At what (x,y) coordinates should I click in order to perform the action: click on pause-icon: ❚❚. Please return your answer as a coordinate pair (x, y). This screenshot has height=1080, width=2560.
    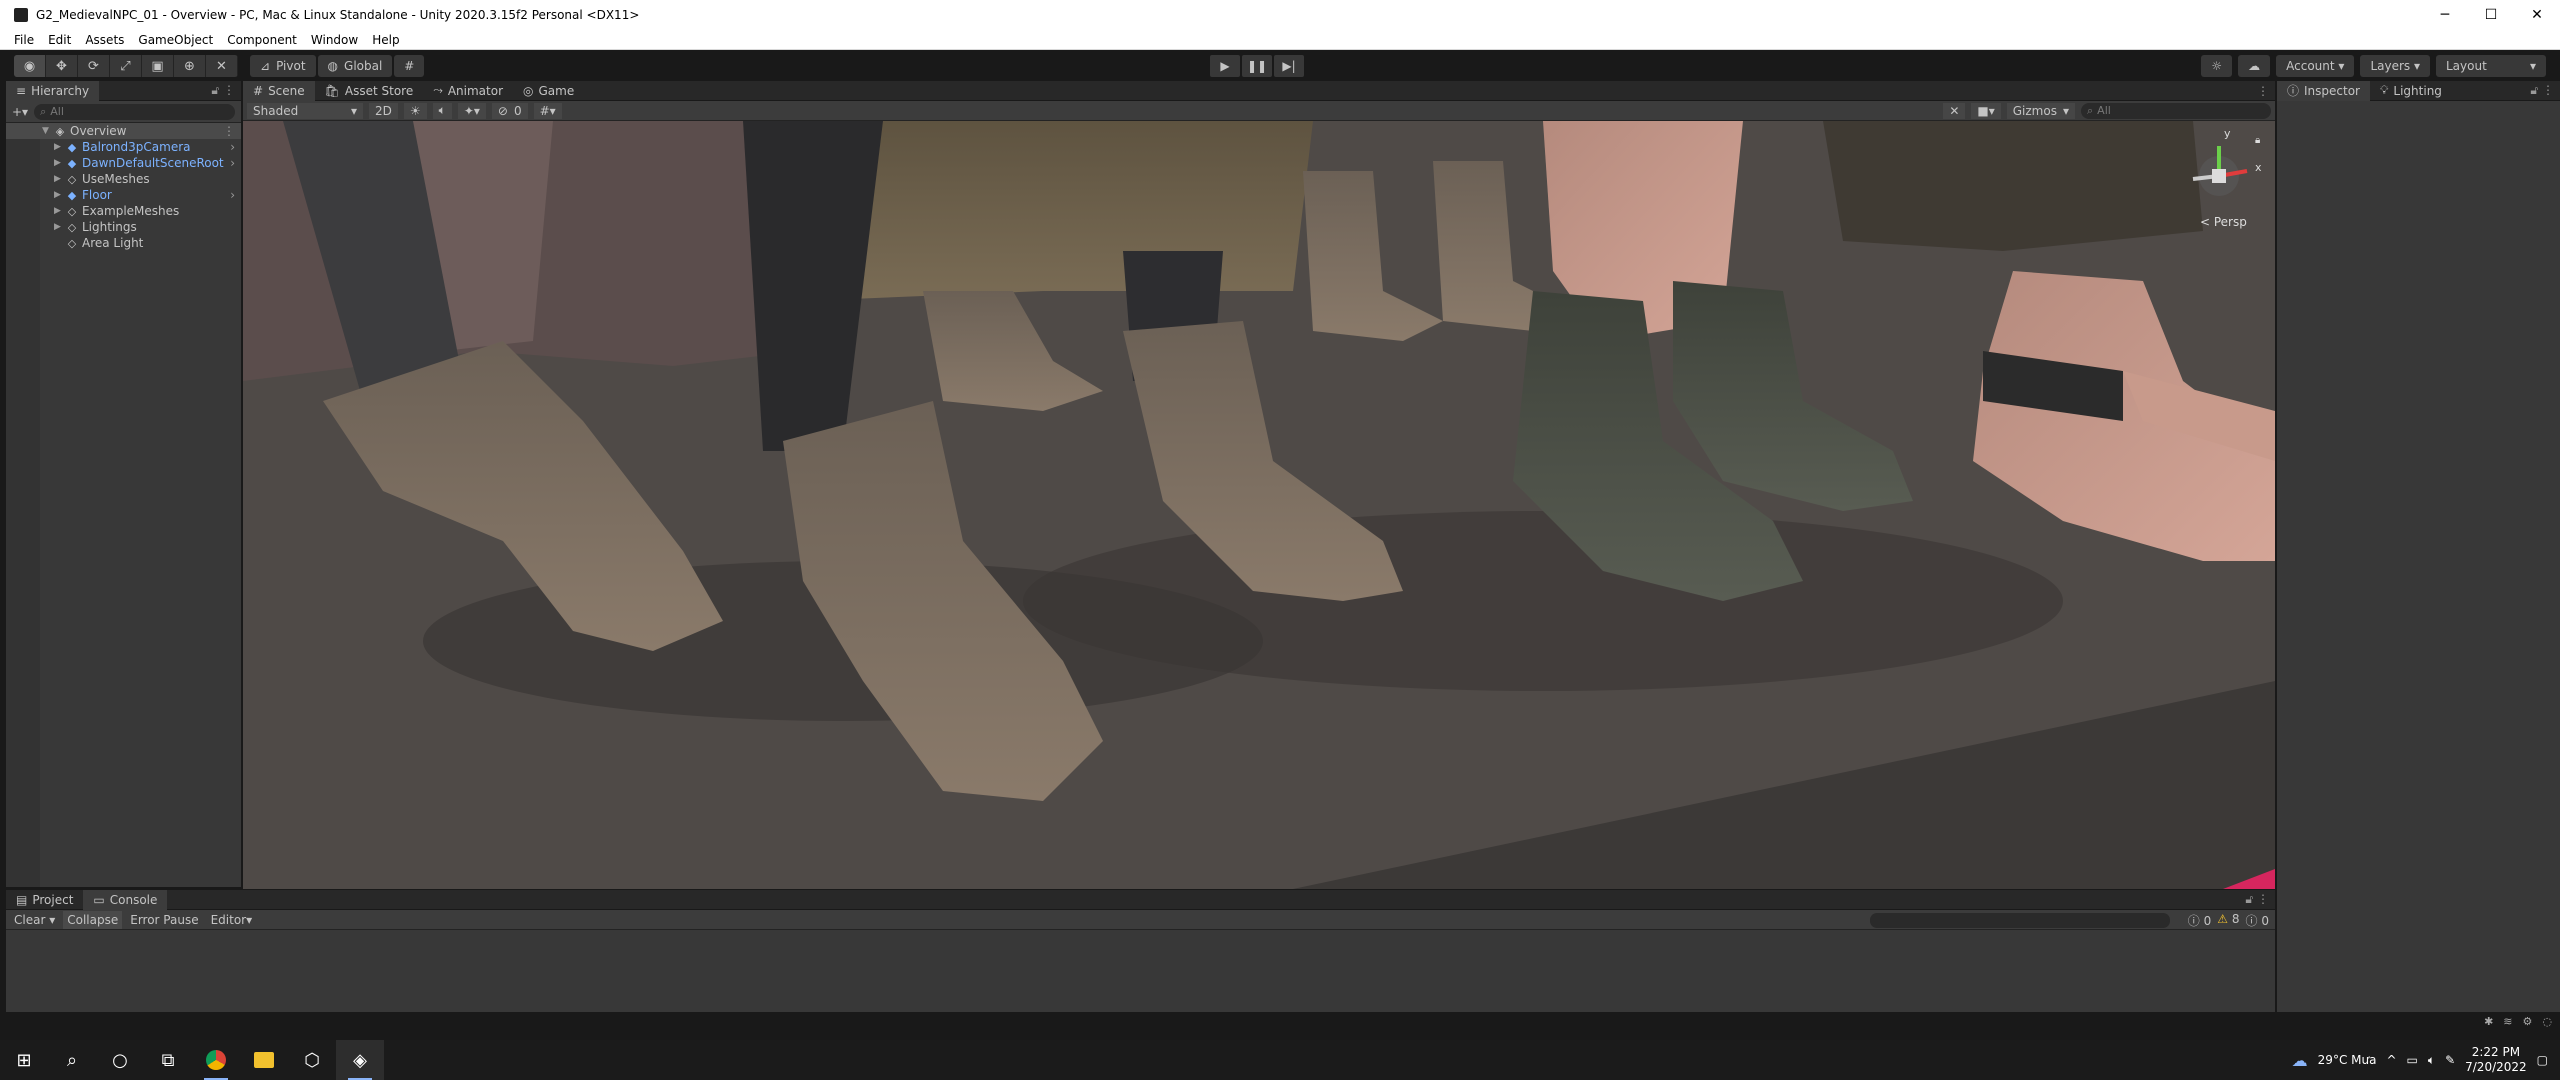
    Looking at the image, I should click on (1257, 66).